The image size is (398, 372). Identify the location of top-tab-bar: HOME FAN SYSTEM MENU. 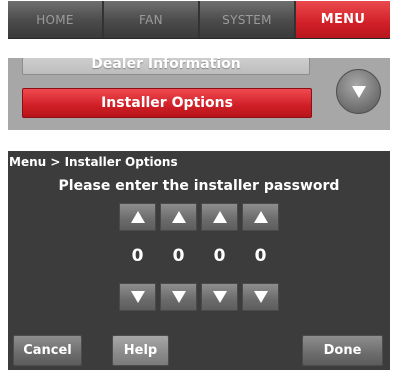
(199, 19).